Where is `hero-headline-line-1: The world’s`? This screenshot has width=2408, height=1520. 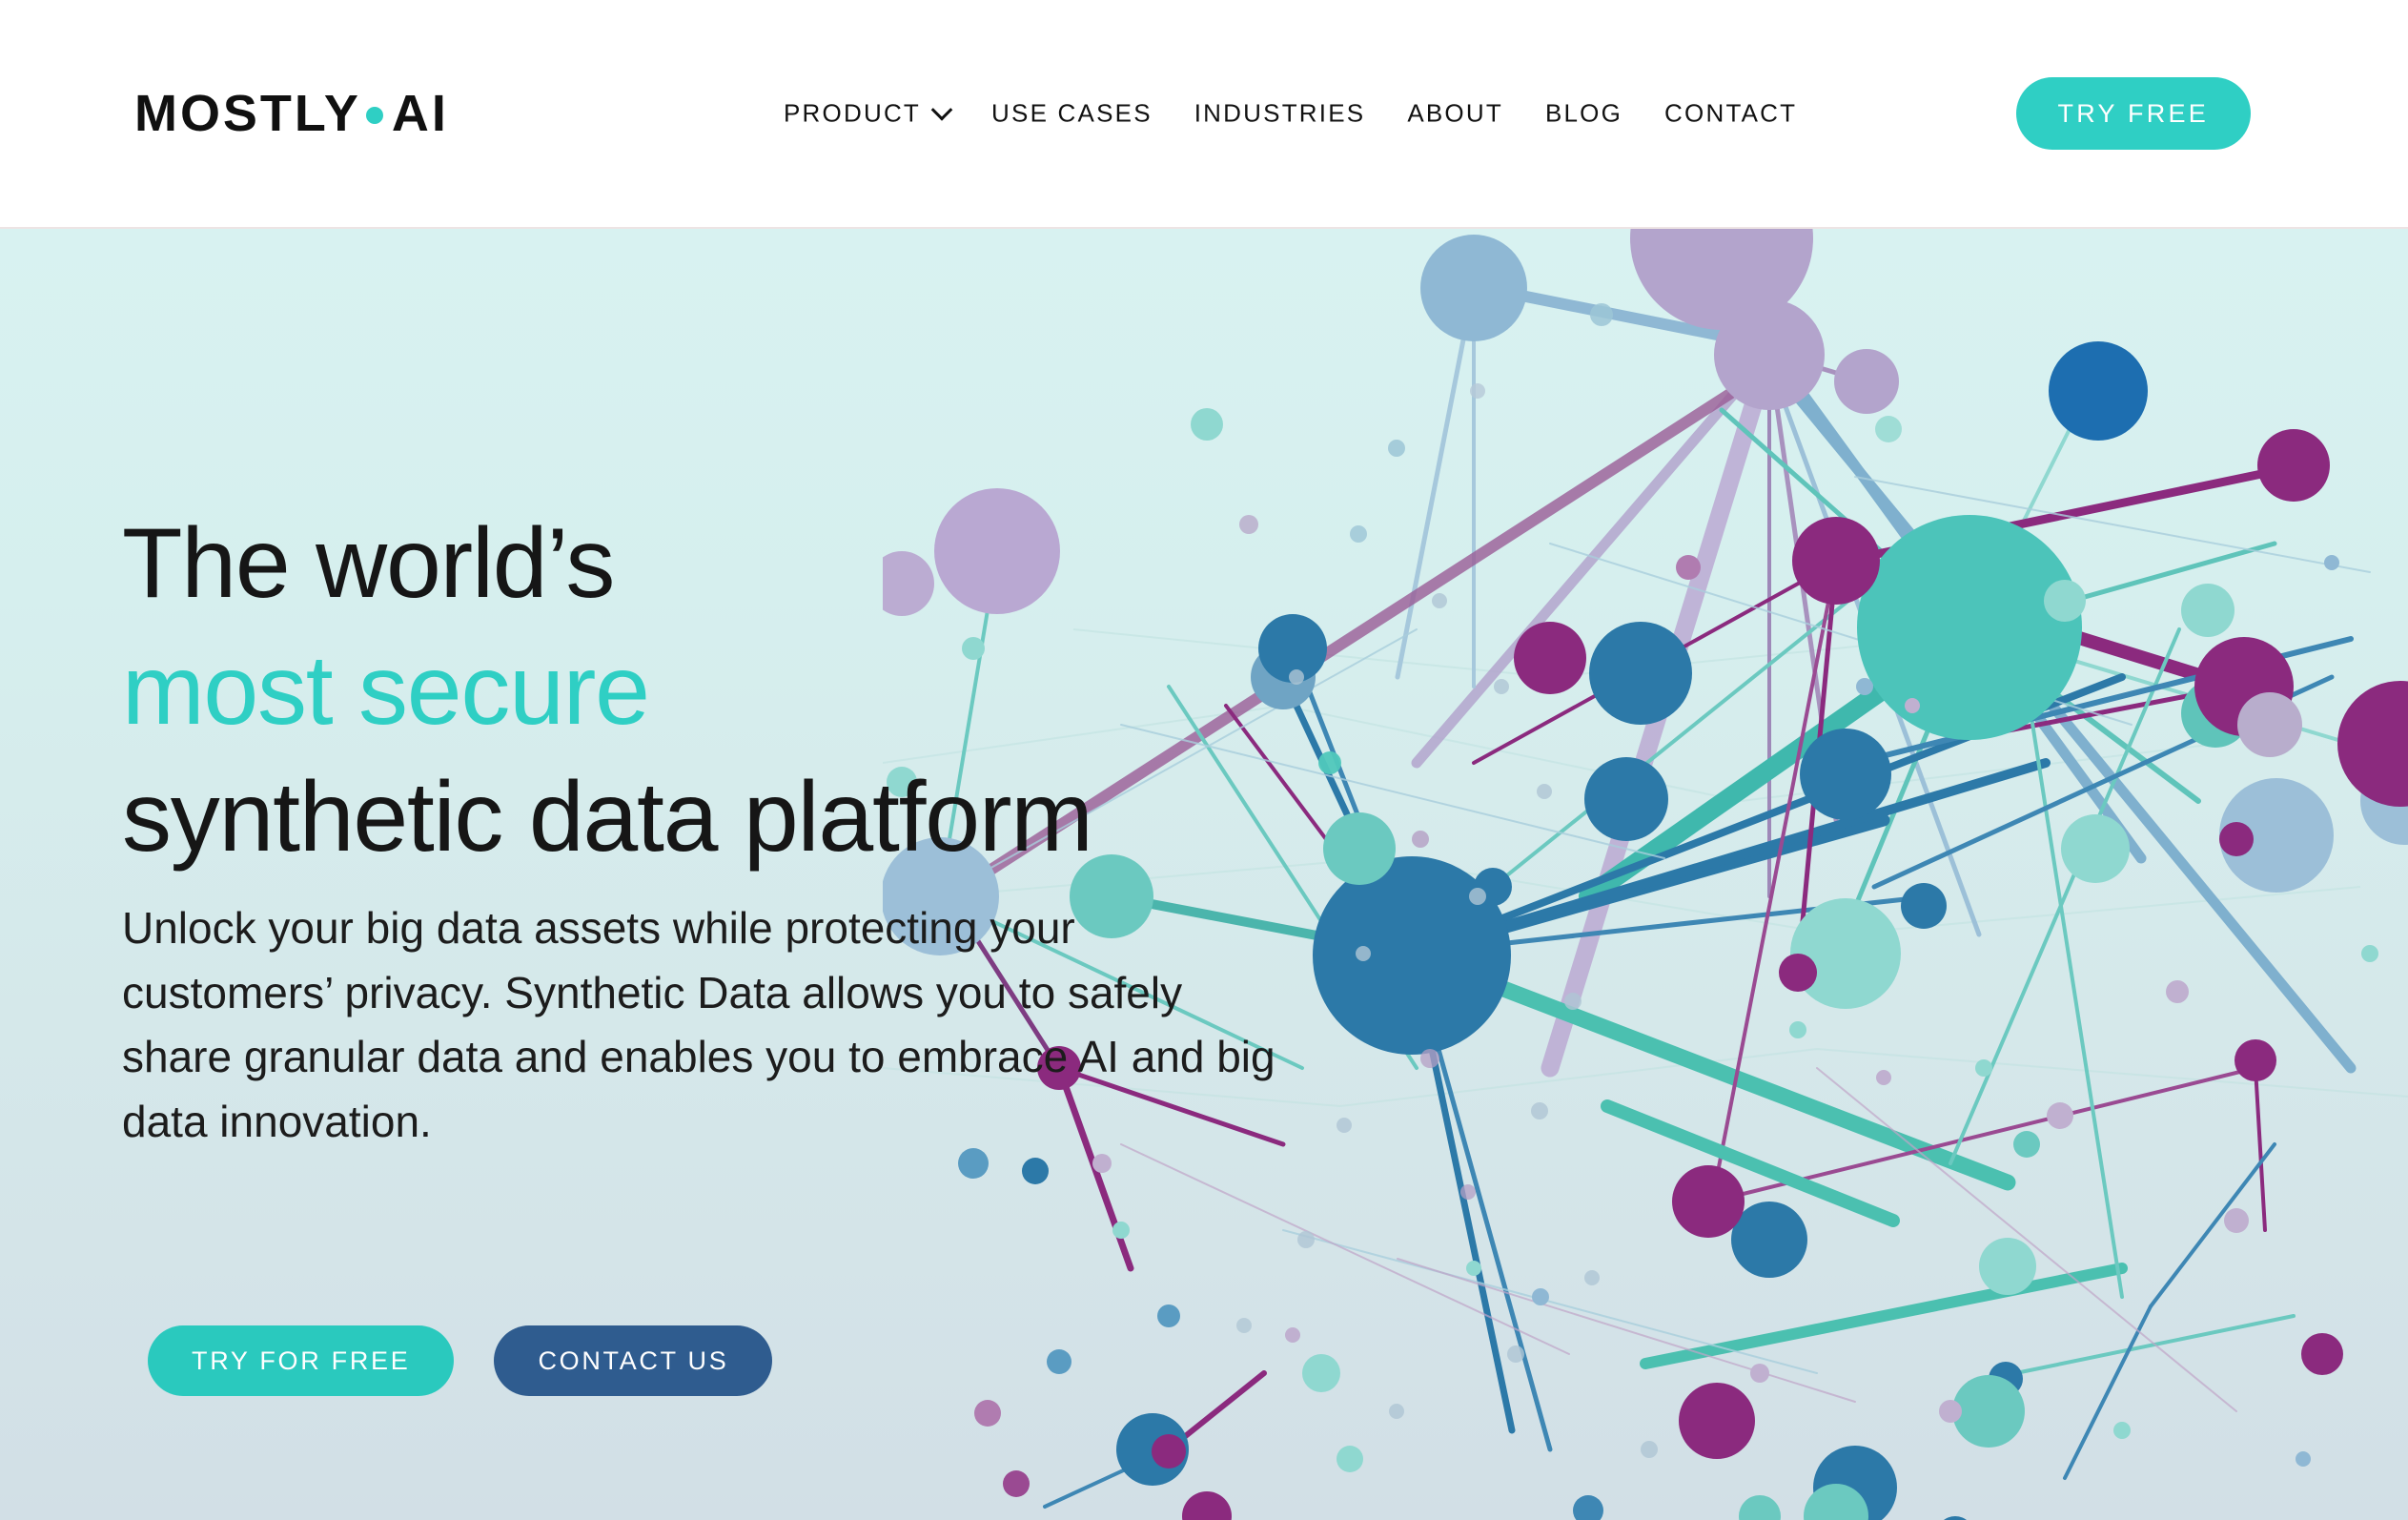
hero-headline-line-1: The world’s is located at coordinates (368, 564).